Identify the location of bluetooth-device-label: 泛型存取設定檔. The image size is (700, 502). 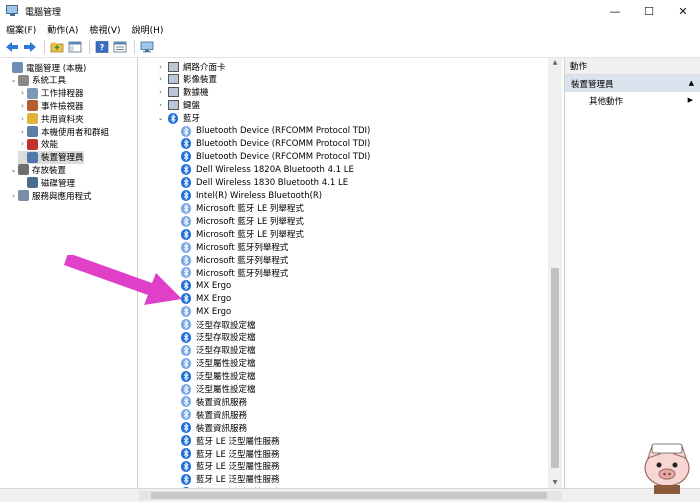
(226, 338).